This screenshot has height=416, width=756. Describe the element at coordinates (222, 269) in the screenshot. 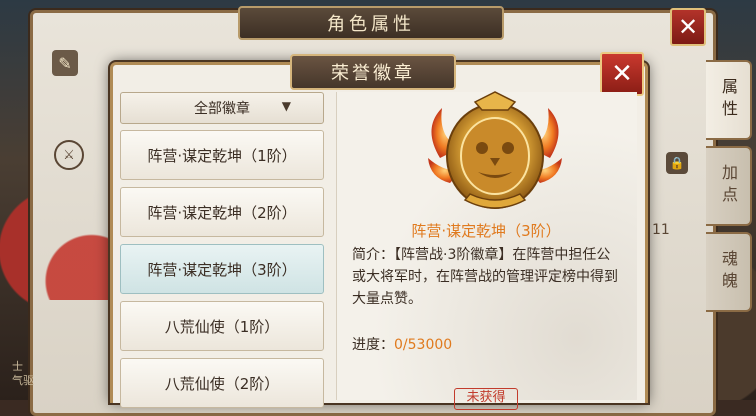

I see `badge-list-item-selected: 阵营·谋定乾坤（3阶）` at that location.